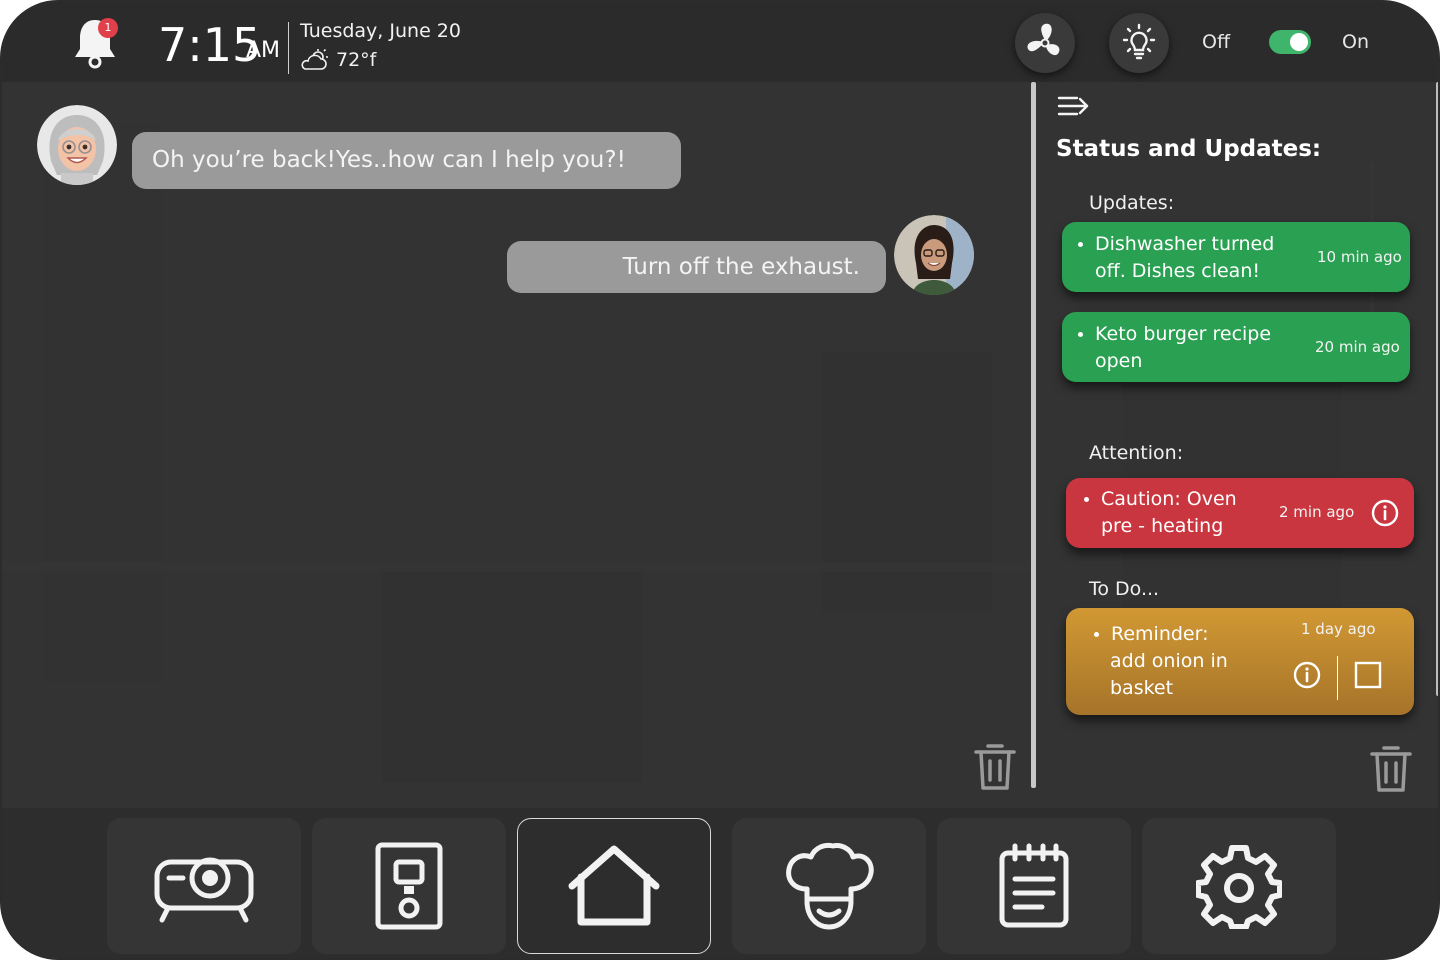  Describe the element at coordinates (1142, 688) in the screenshot. I see `todo-text-line3: basket` at that location.